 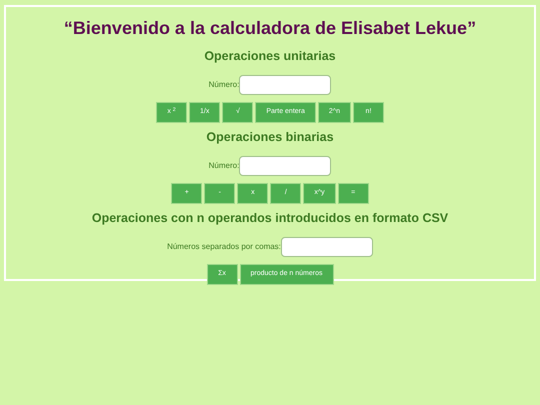 What do you see at coordinates (270, 56) in the screenshot?
I see `section-heading: Operaciones unitarias` at bounding box center [270, 56].